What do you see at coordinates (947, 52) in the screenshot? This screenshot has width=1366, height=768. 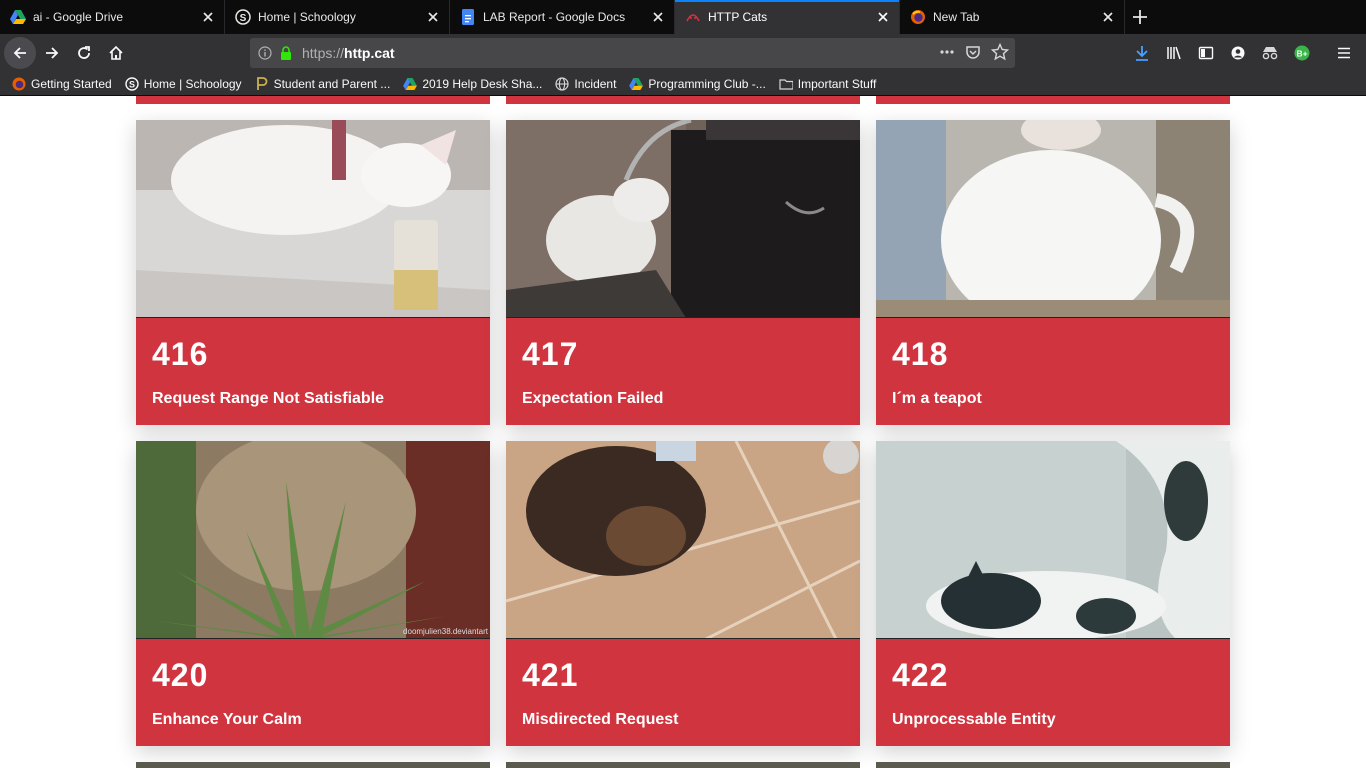 I see `page-actions-icon` at bounding box center [947, 52].